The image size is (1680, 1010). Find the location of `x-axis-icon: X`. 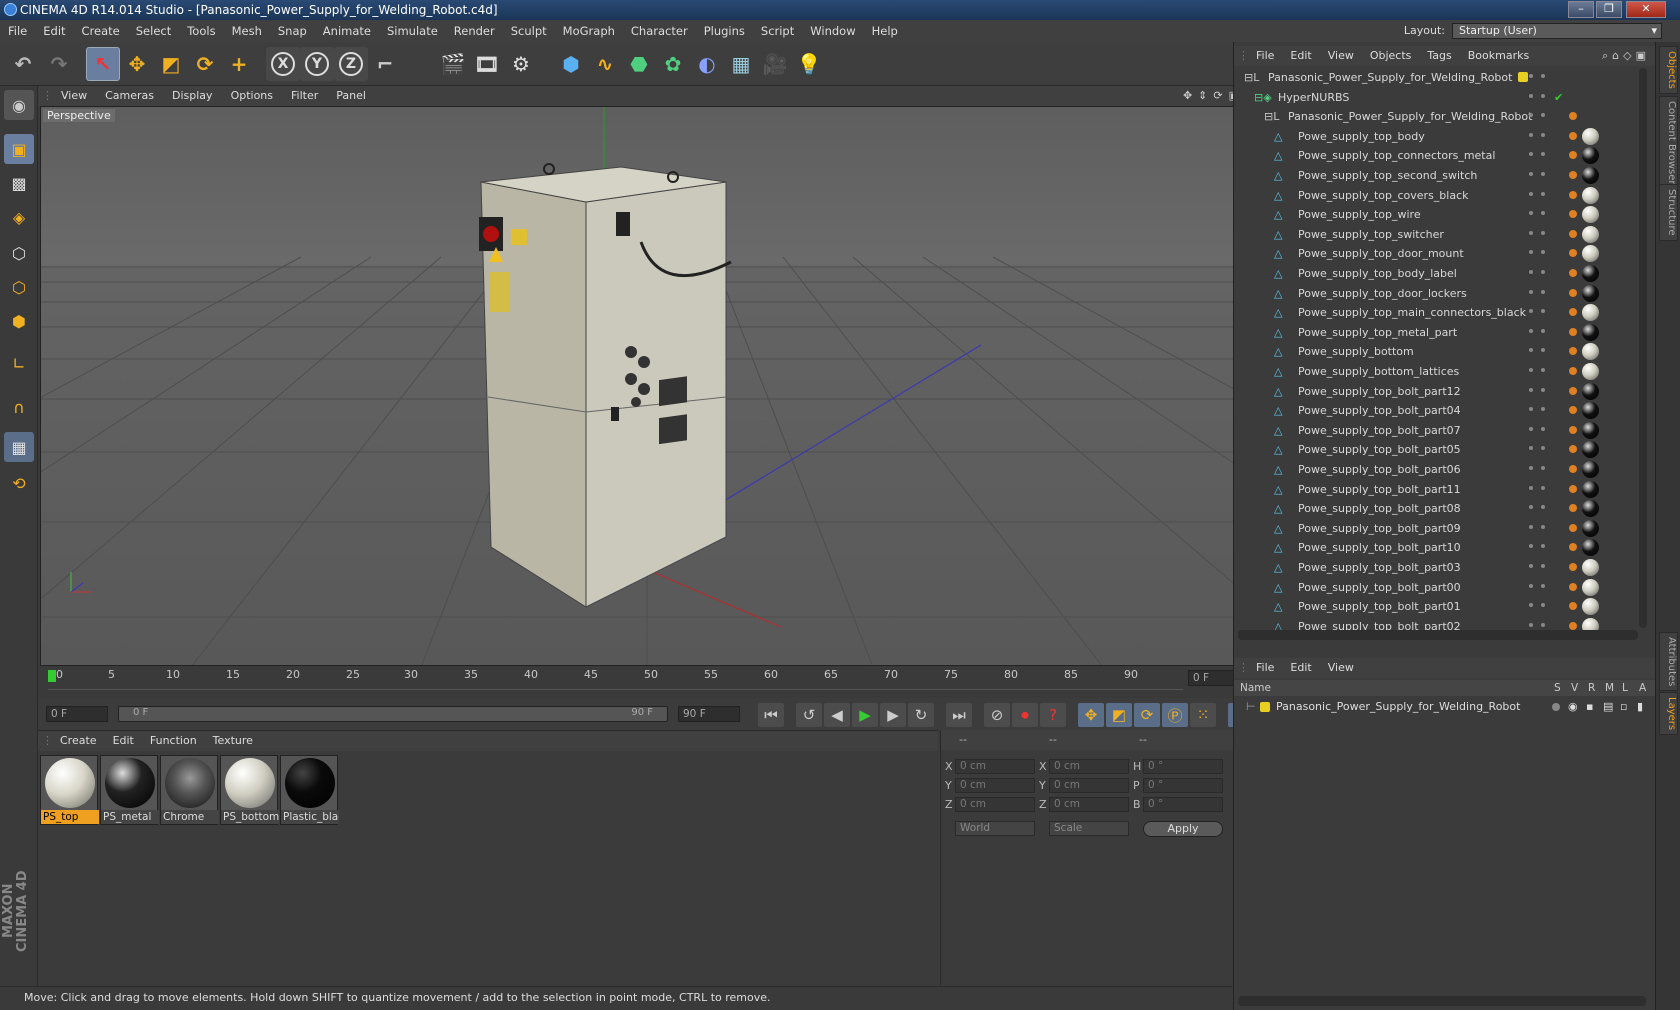

x-axis-icon: X is located at coordinates (283, 64).